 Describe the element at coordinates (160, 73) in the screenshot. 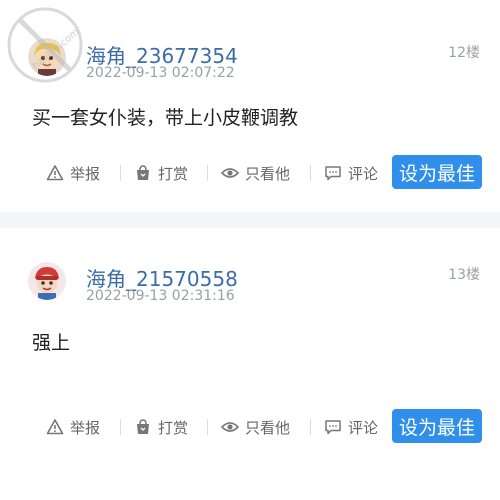

I see `post-timestamp: 2022-09-13 02:07:22` at that location.